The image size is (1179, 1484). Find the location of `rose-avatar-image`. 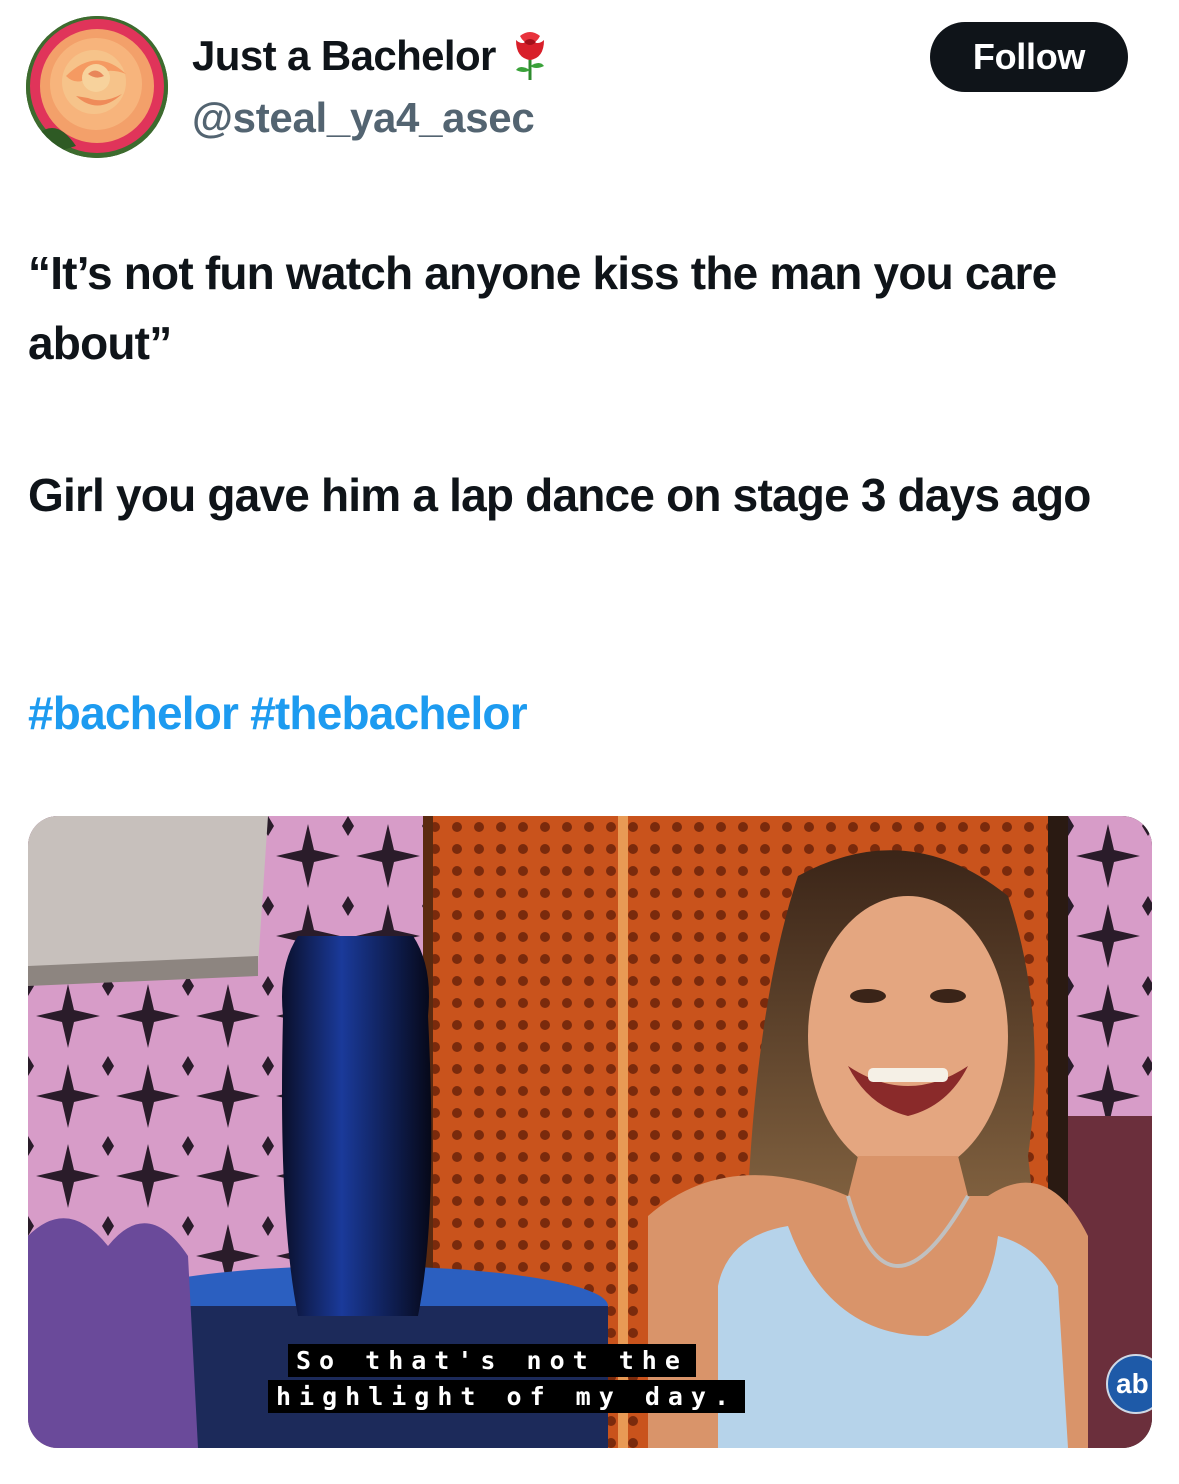

rose-avatar-image is located at coordinates (97, 87).